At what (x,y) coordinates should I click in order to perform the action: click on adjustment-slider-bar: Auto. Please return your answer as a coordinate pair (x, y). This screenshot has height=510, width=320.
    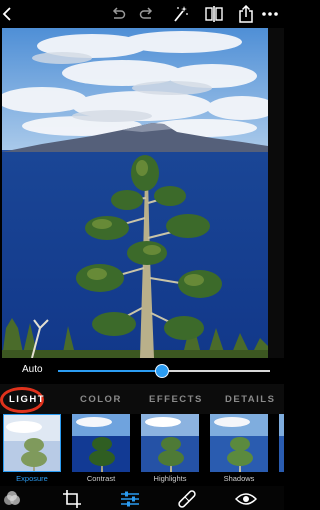
    Looking at the image, I should click on (142, 371).